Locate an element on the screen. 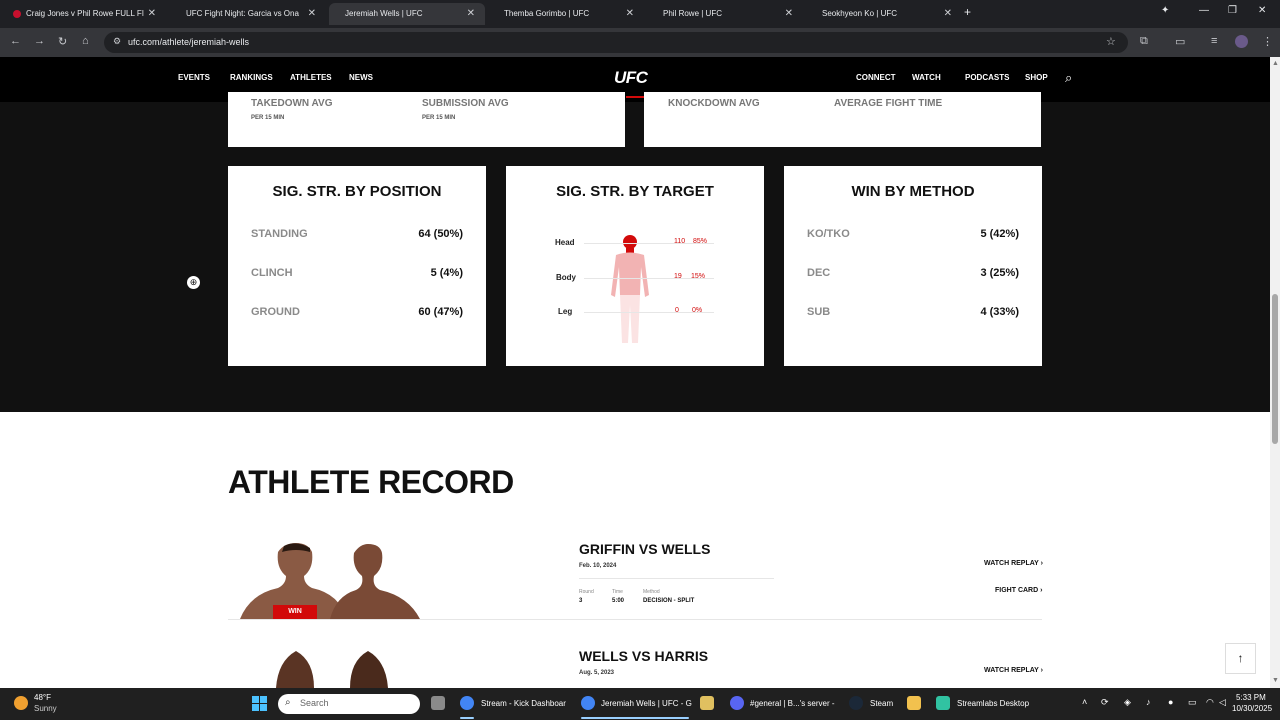  steam-icon is located at coordinates (856, 703).